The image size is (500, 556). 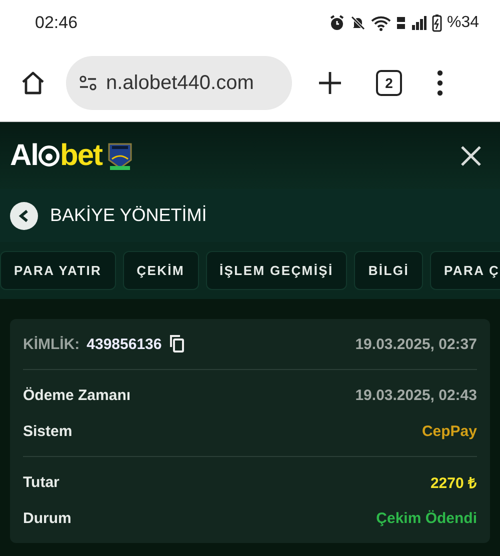 What do you see at coordinates (358, 22) in the screenshot?
I see `muted-bell-icon` at bounding box center [358, 22].